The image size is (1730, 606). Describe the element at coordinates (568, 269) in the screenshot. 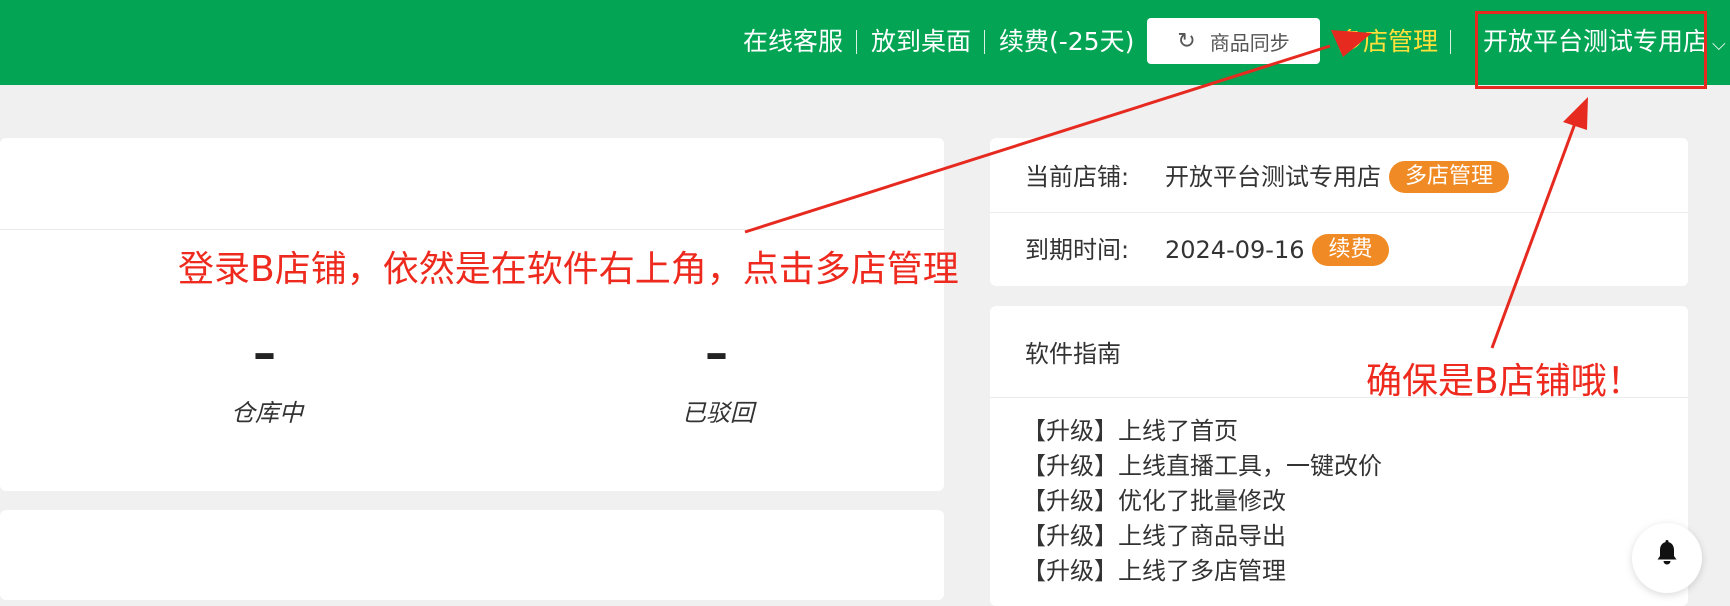

I see `annotation-login-hint: 登录B店铺，依然是在软件右上角，点击多店管理` at that location.